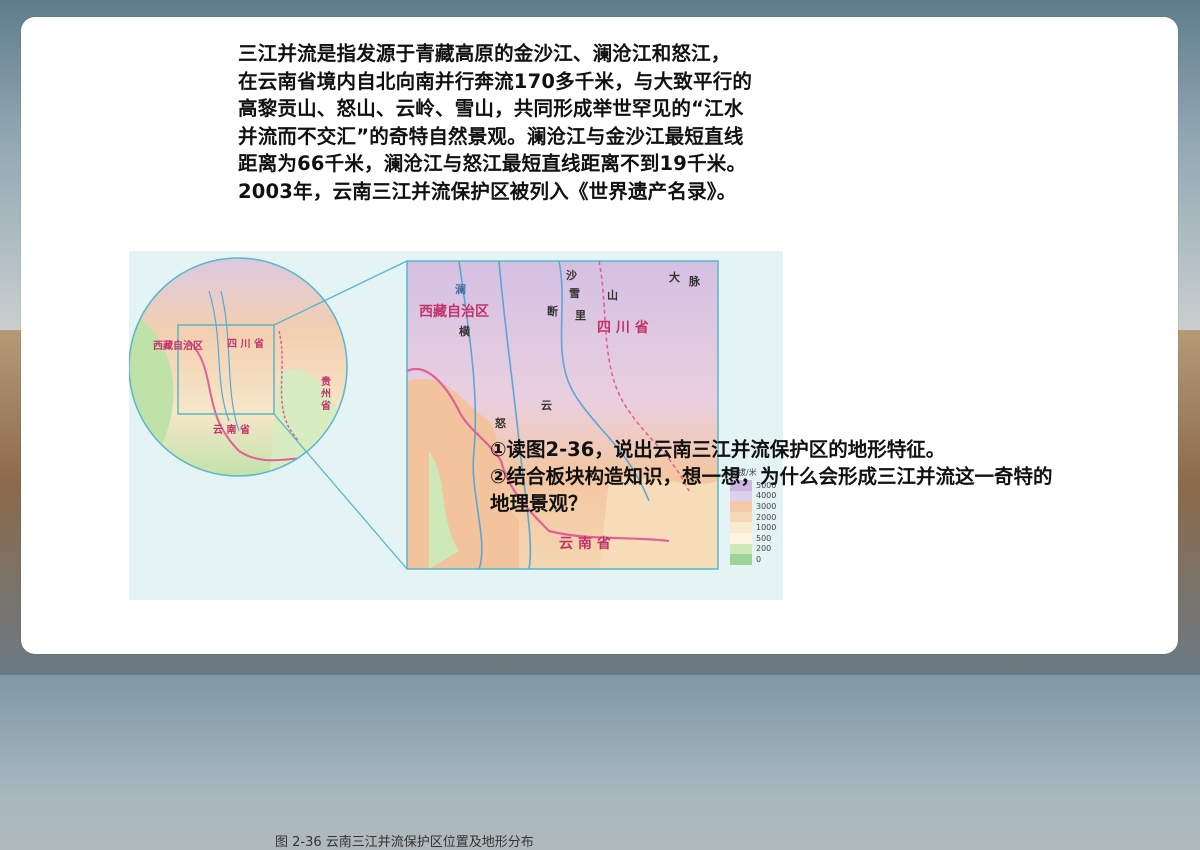 The height and width of the screenshot is (850, 1200). Describe the element at coordinates (755, 549) in the screenshot. I see `legend-row: 200` at that location.